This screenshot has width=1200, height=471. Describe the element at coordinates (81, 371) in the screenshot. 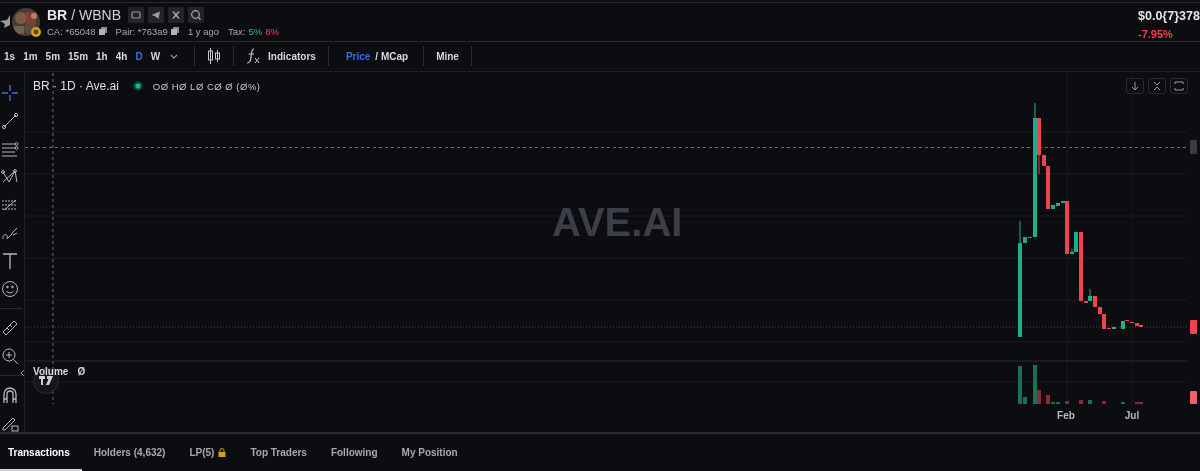

I see `volume-value: Ø` at that location.